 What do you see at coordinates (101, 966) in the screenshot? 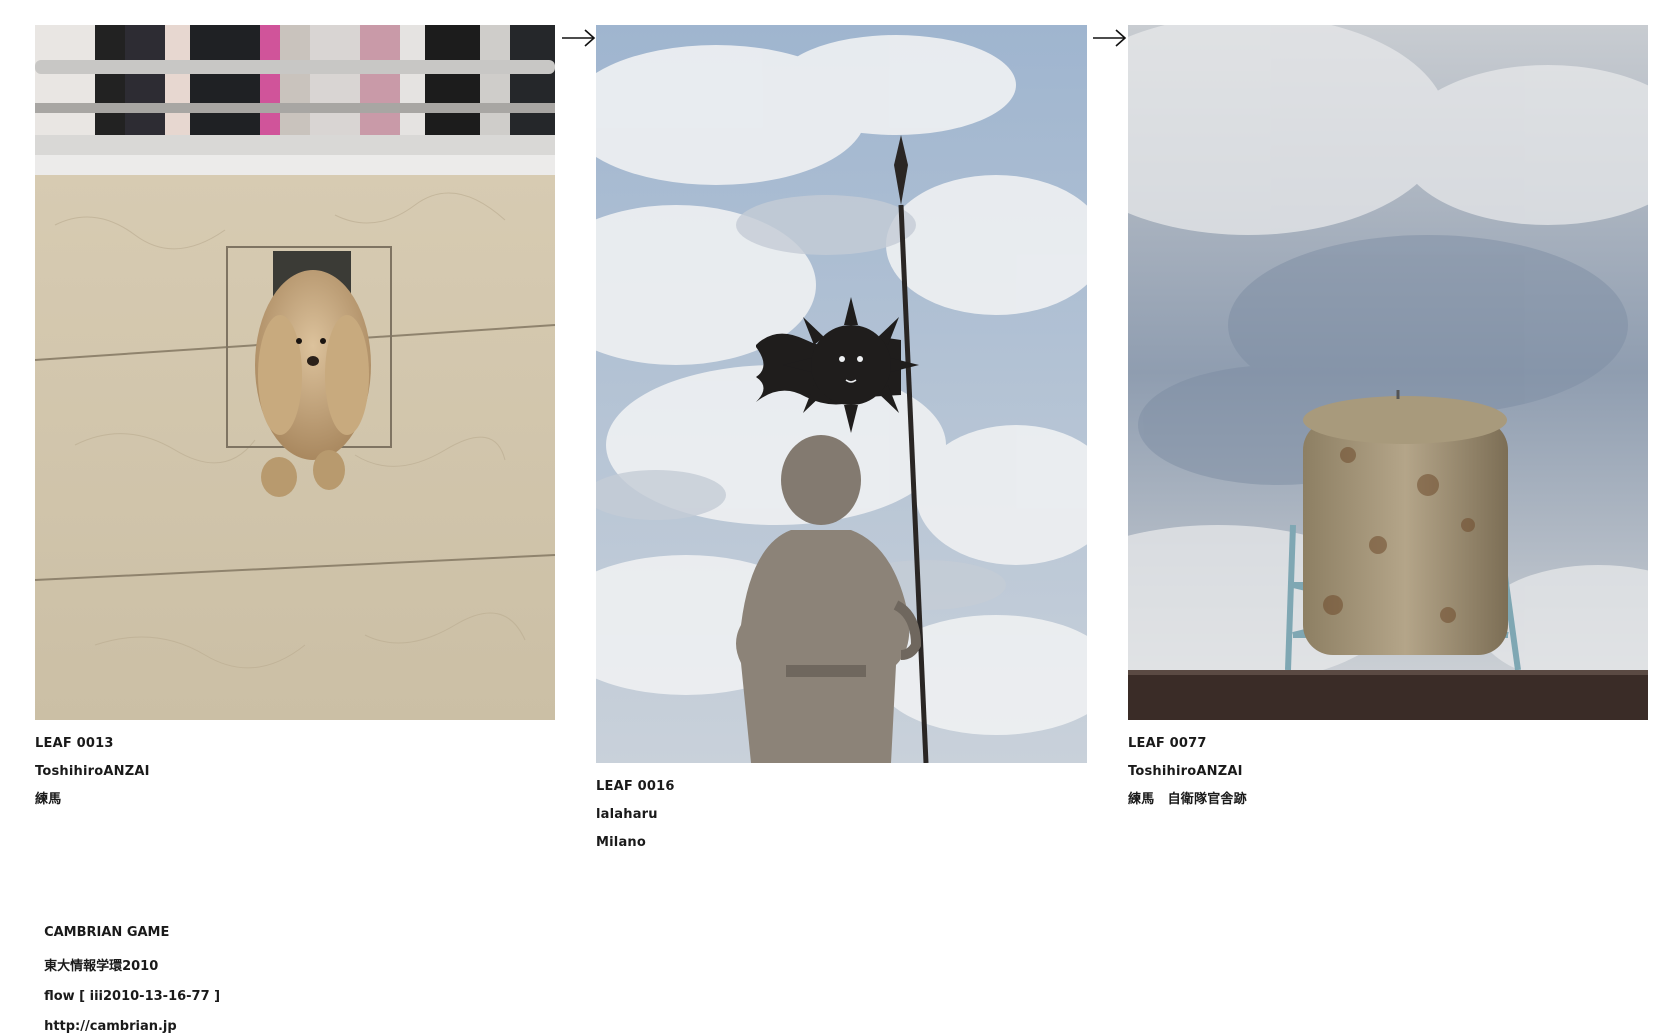
I see `footer-event: 東大情報学環2010` at bounding box center [101, 966].